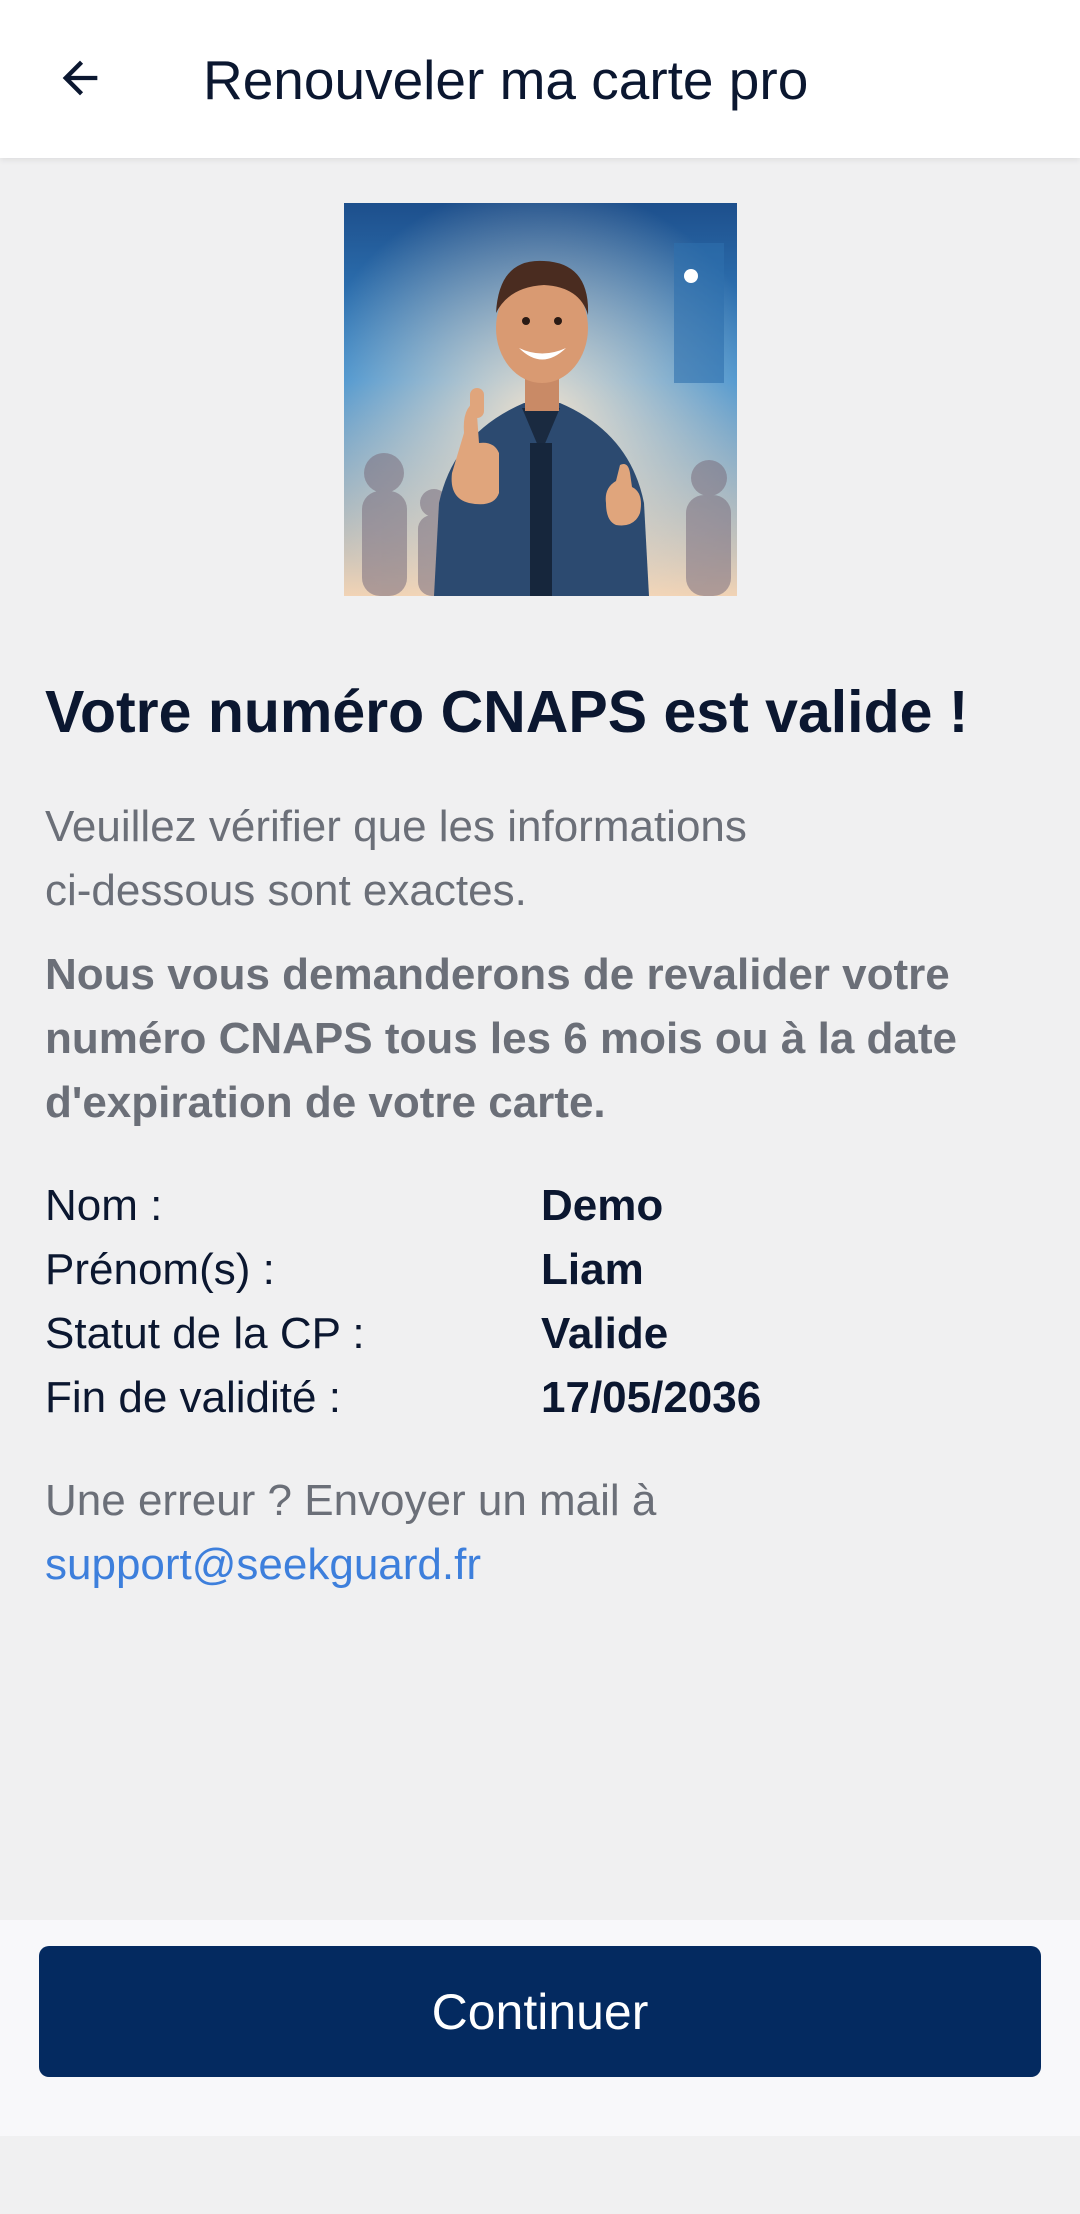 The width and height of the screenshot is (1080, 2214). What do you see at coordinates (605, 1333) in the screenshot?
I see `info-value: Valide` at bounding box center [605, 1333].